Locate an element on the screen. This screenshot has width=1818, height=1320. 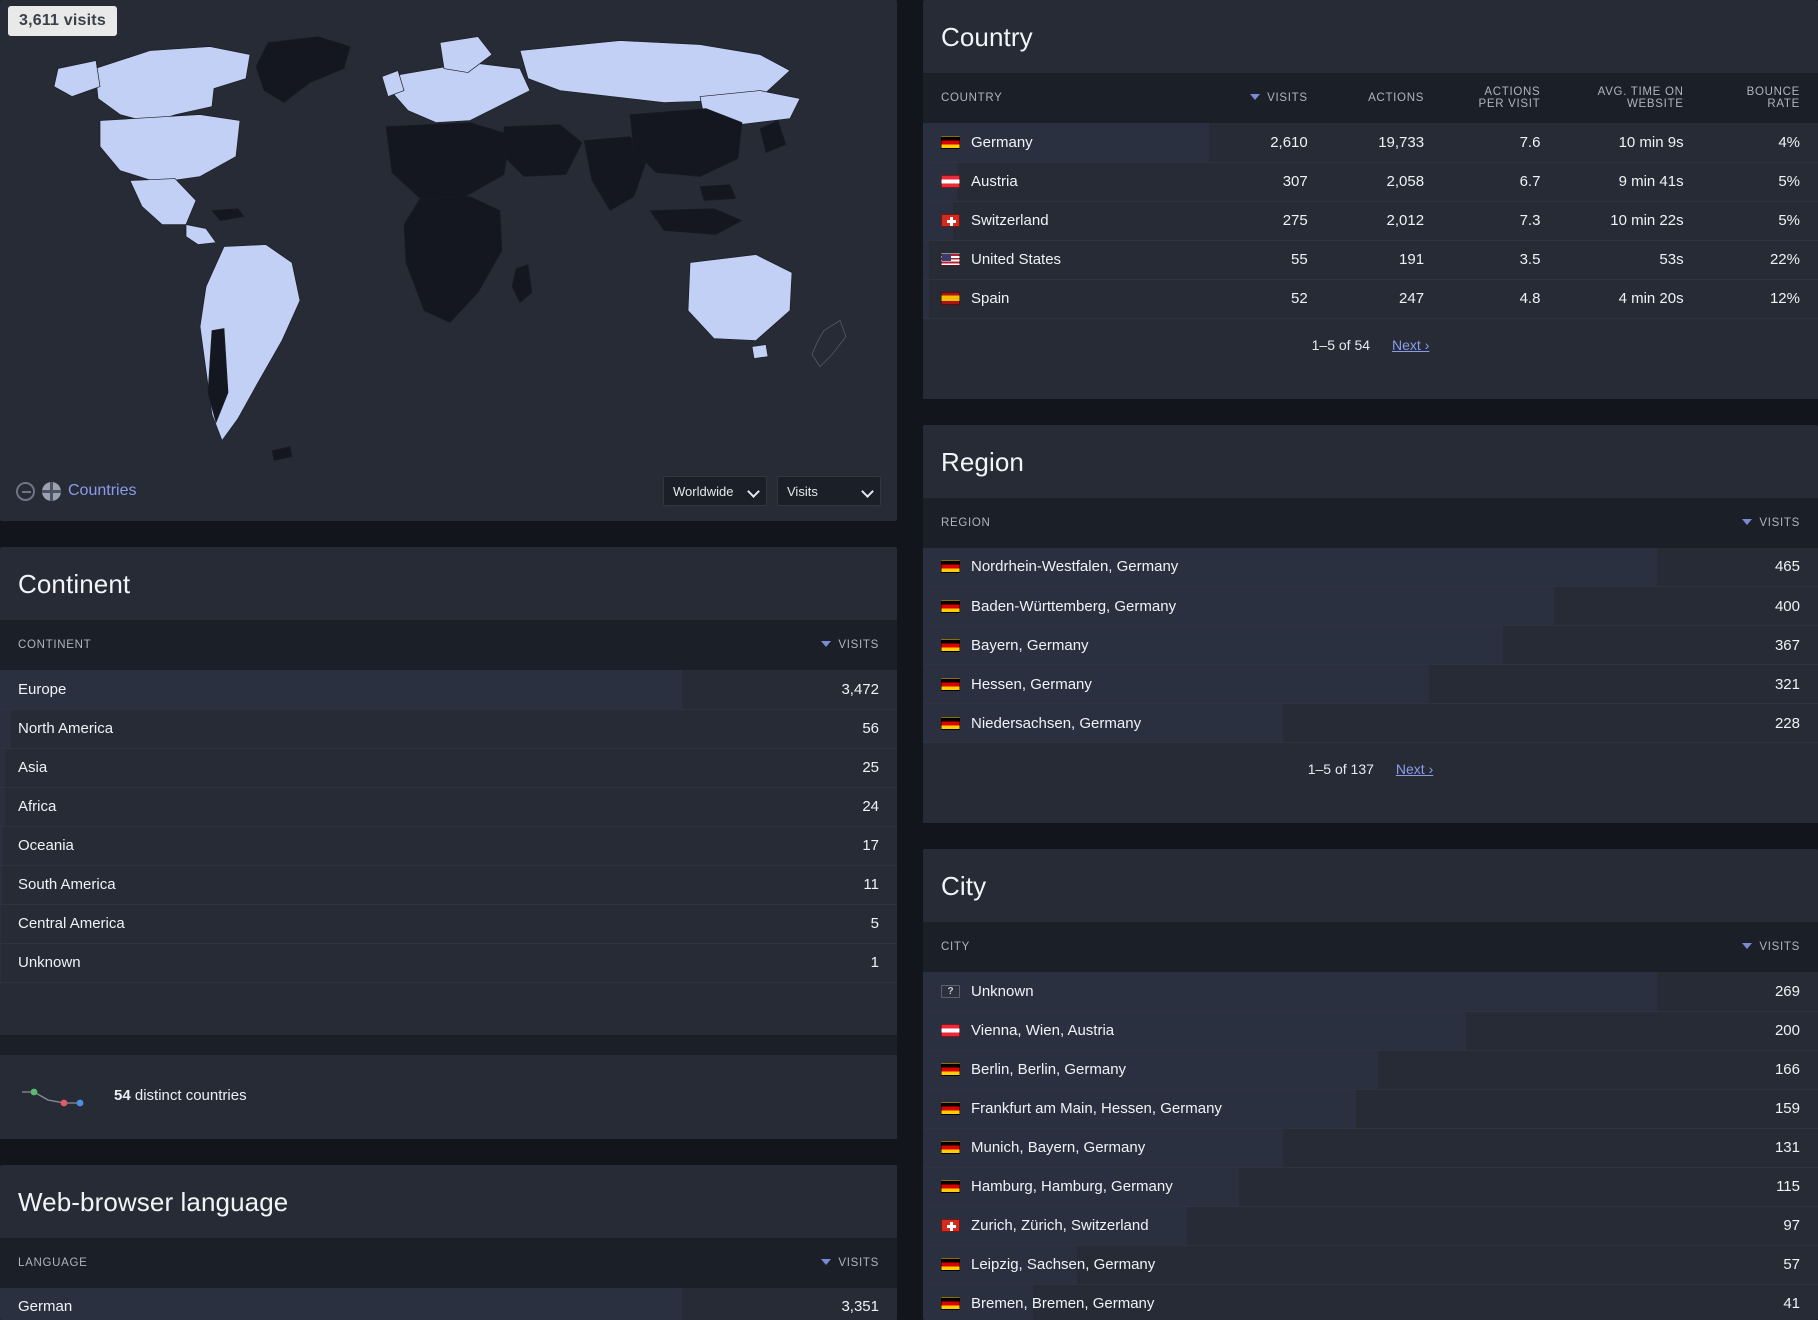
table-row: Berlin, Berlin, Germany 166 is located at coordinates (1370, 1070).